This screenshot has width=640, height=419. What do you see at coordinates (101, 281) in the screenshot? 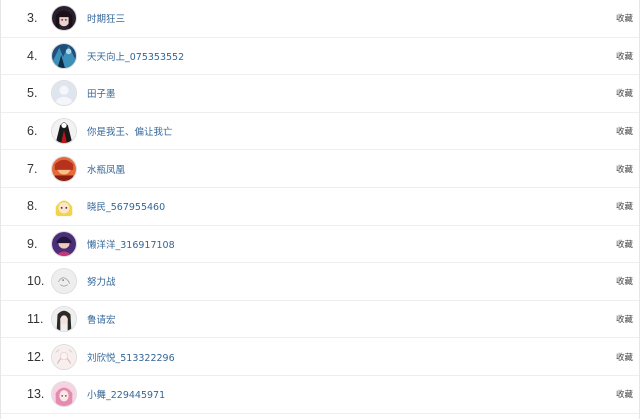
I see `username-link: 努力战` at bounding box center [101, 281].